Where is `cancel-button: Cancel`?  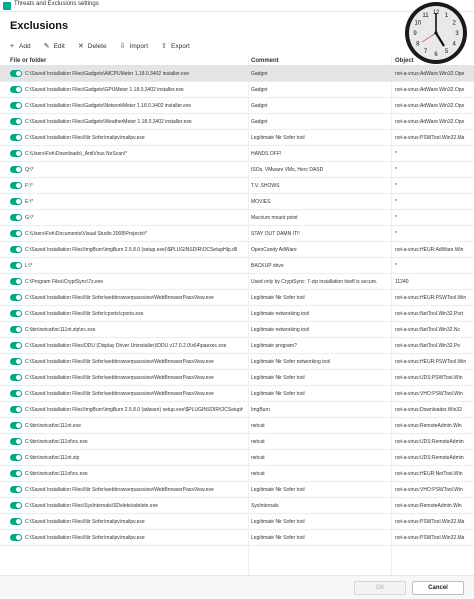 cancel-button: Cancel is located at coordinates (438, 588).